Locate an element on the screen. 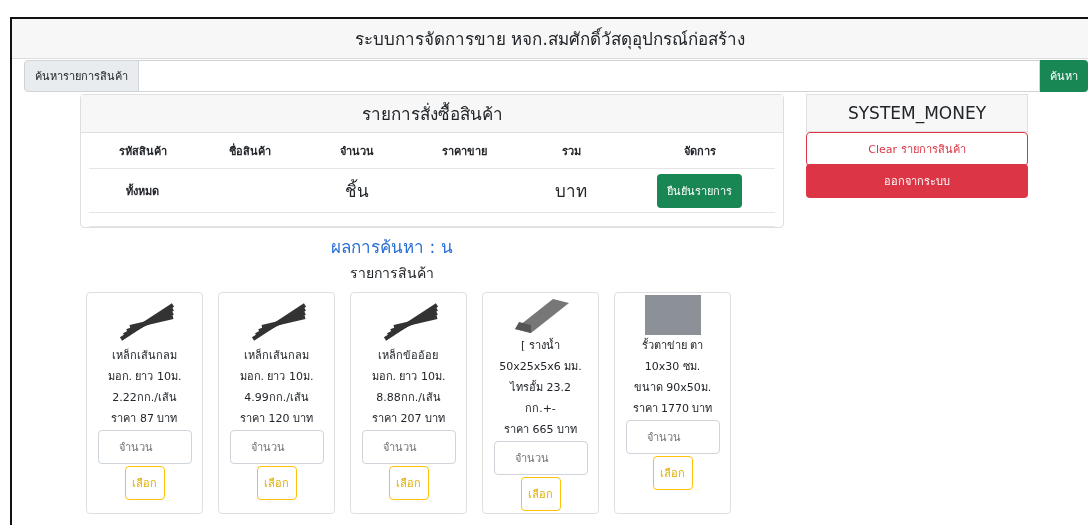 This screenshot has height=525, width=1088. product-text: กก.+- is located at coordinates (540, 409).